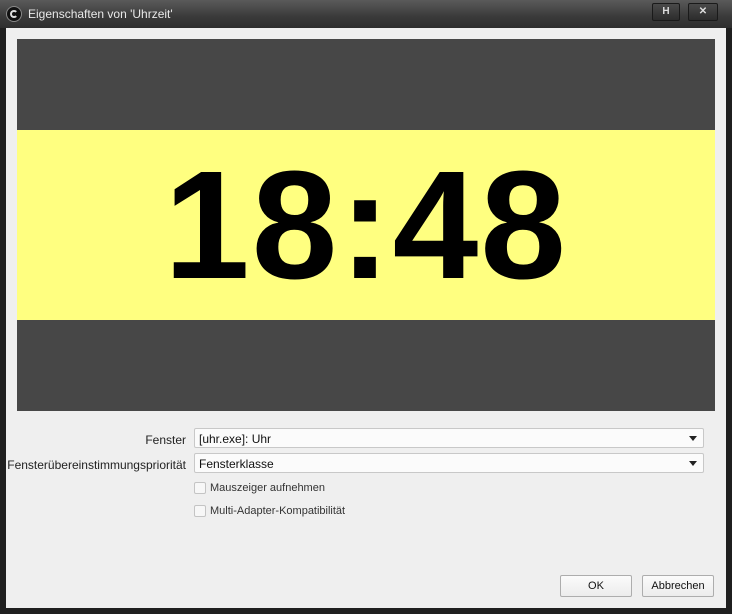 This screenshot has width=732, height=614. Describe the element at coordinates (96, 465) in the screenshot. I see `priority-label: Fensterübereinstimmungspriorität` at that location.